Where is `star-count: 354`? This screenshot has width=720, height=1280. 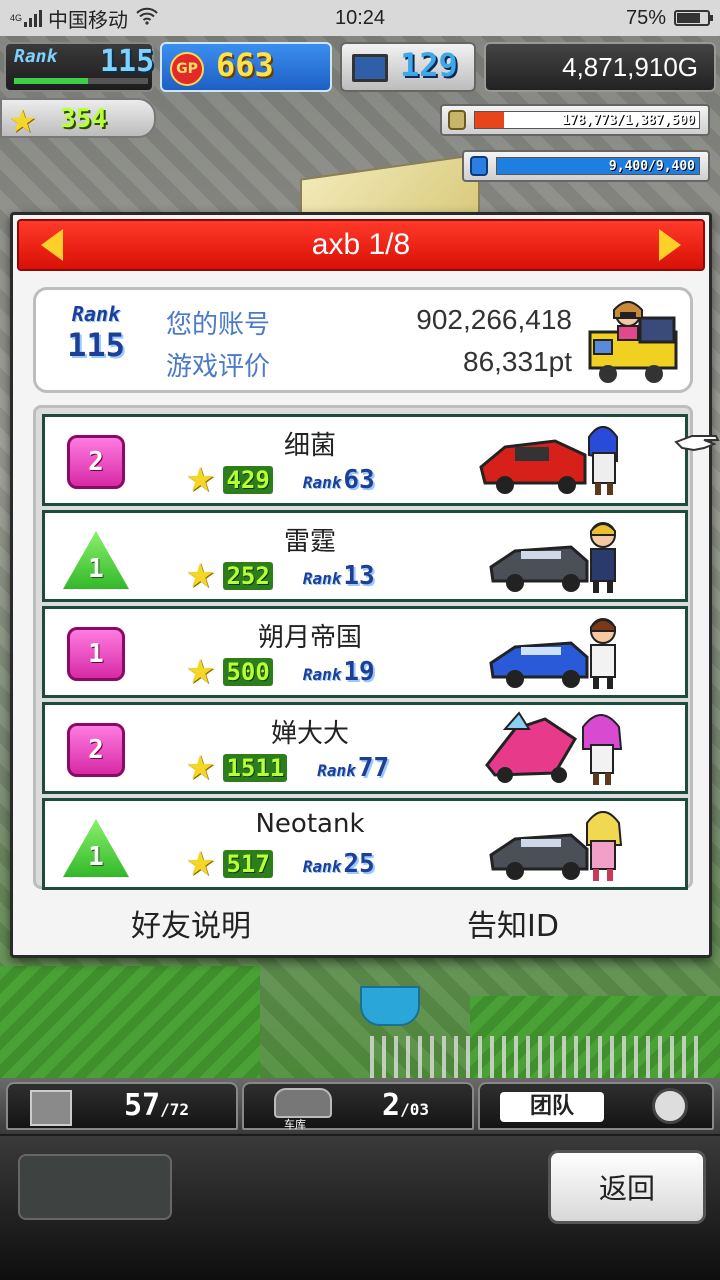
star-count: 354 is located at coordinates (83, 119).